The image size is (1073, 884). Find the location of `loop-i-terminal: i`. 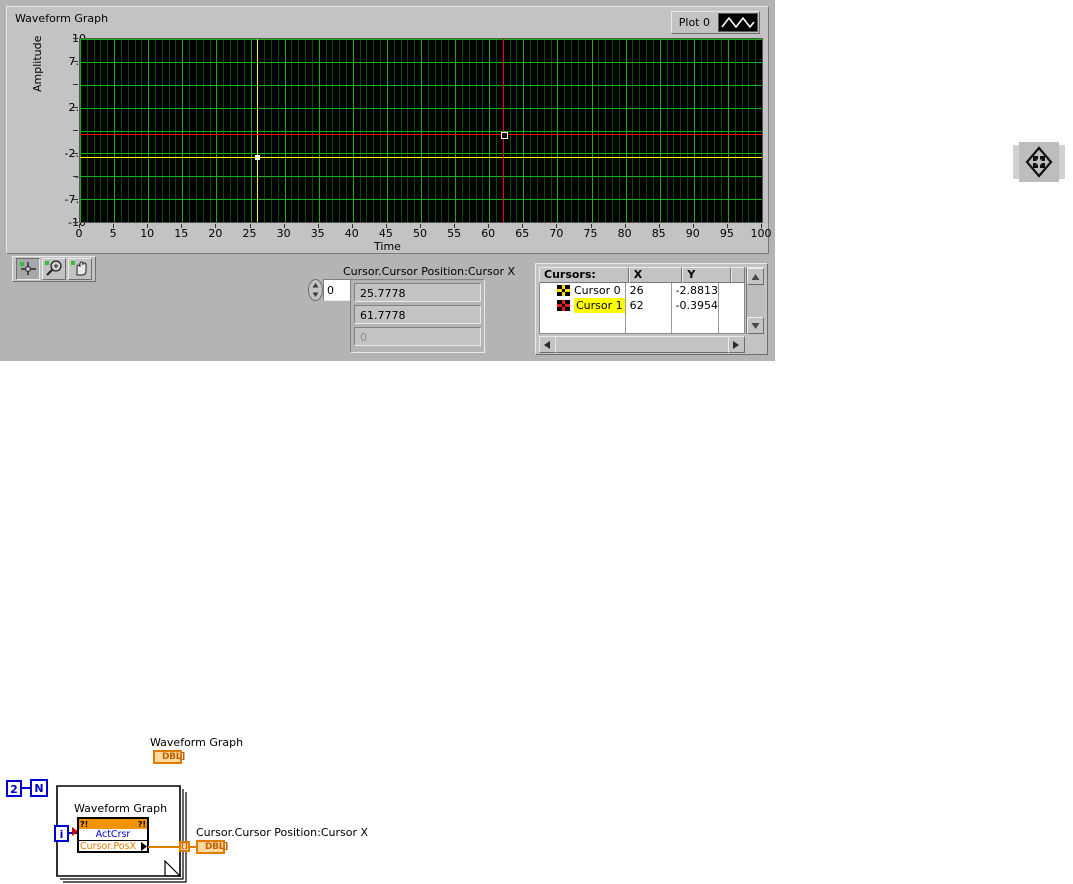

loop-i-terminal: i is located at coordinates (61, 833).